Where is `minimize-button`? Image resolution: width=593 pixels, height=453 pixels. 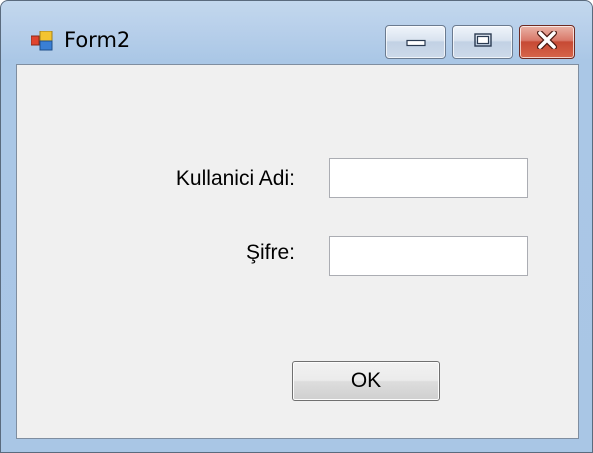 minimize-button is located at coordinates (415, 42).